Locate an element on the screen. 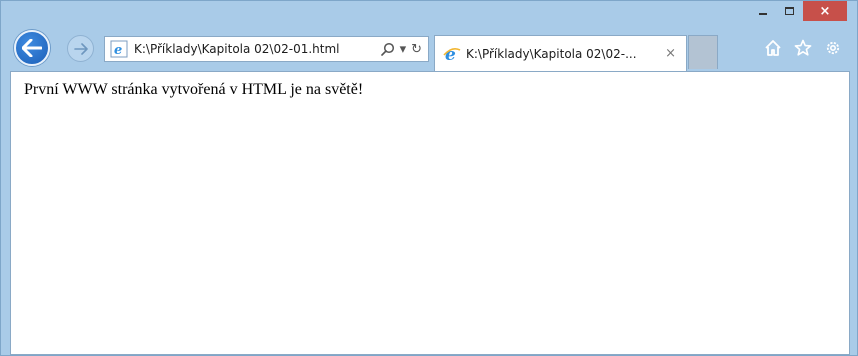 The image size is (858, 356). back-button is located at coordinates (32, 48).